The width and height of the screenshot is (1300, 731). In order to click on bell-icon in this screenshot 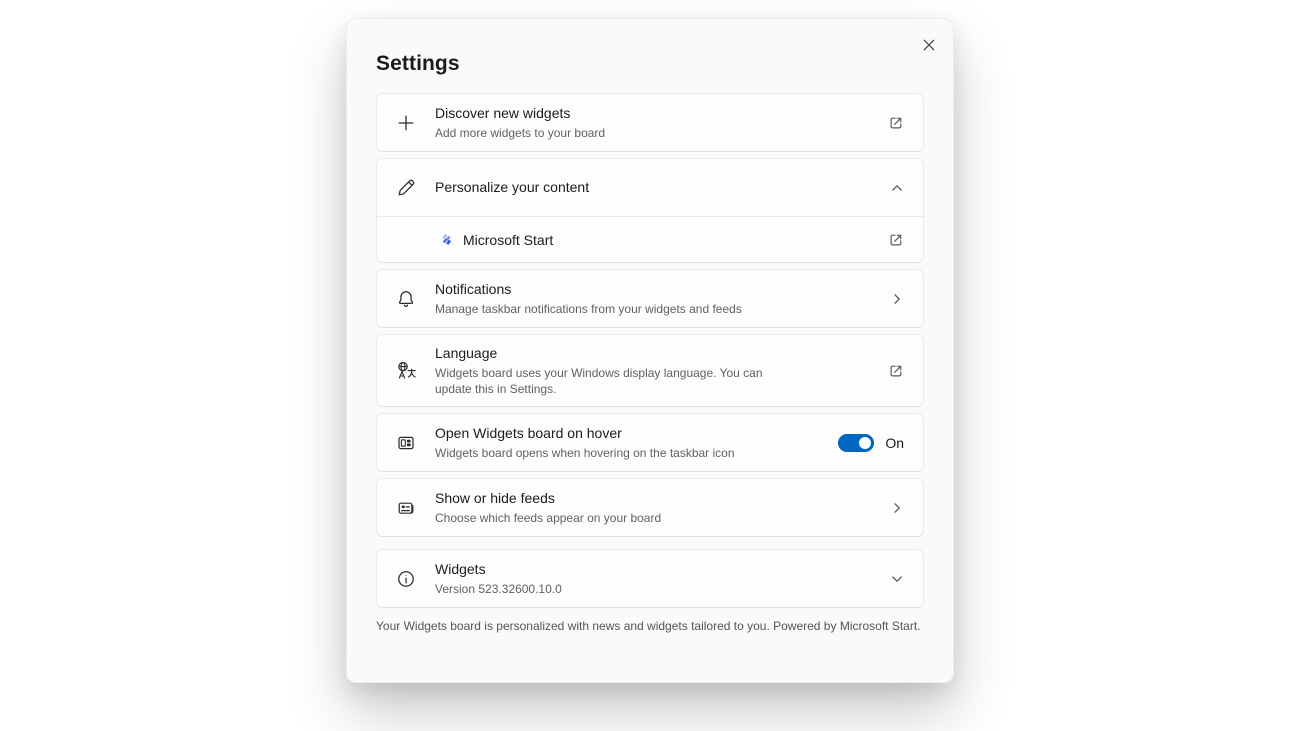, I will do `click(406, 299)`.